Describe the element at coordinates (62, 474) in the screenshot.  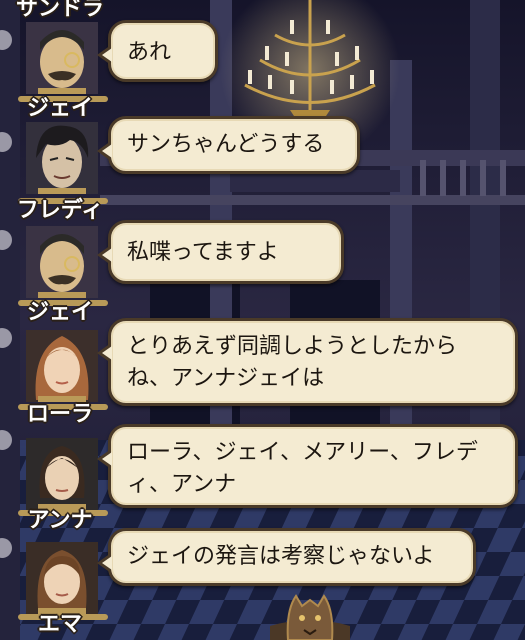
I see `anna-portrait-icon` at that location.